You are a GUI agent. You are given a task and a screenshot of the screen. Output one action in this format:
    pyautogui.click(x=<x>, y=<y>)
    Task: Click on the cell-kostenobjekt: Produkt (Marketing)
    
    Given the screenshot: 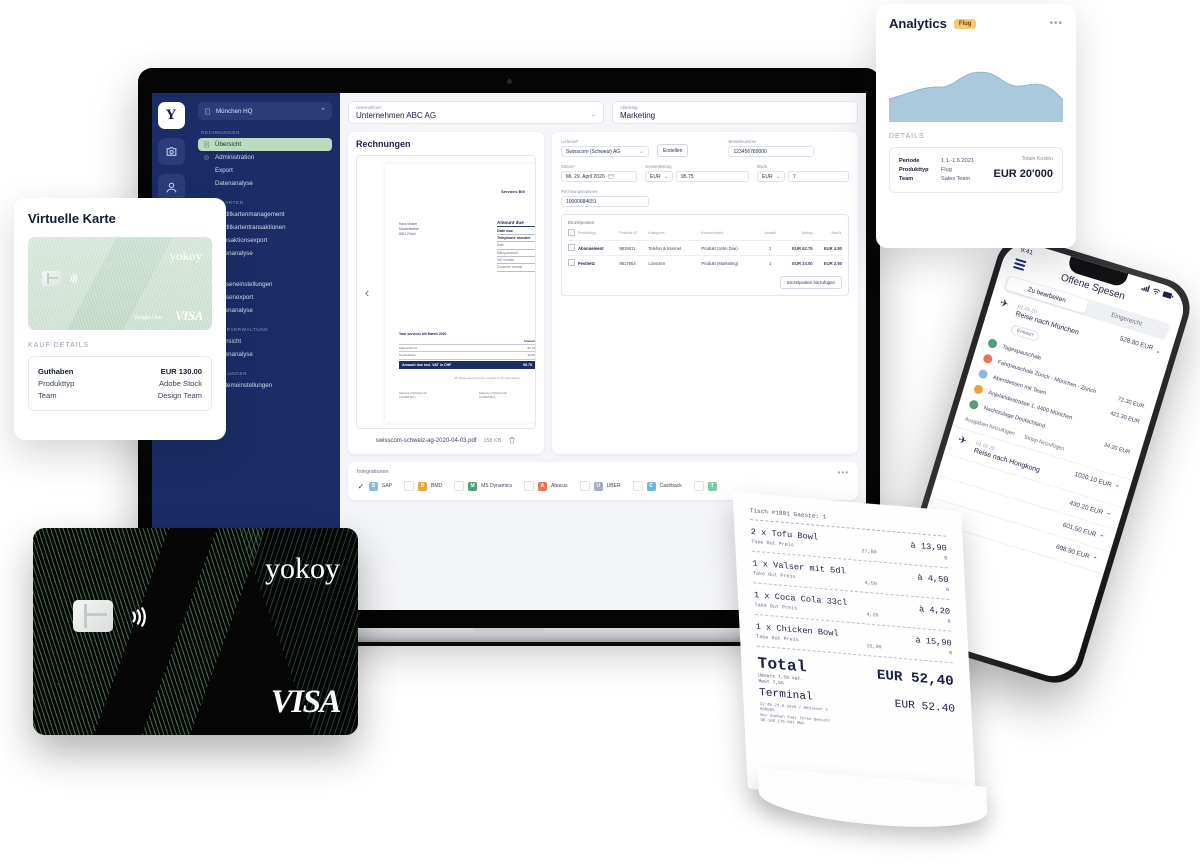 What is the action you would take?
    pyautogui.click(x=731, y=262)
    